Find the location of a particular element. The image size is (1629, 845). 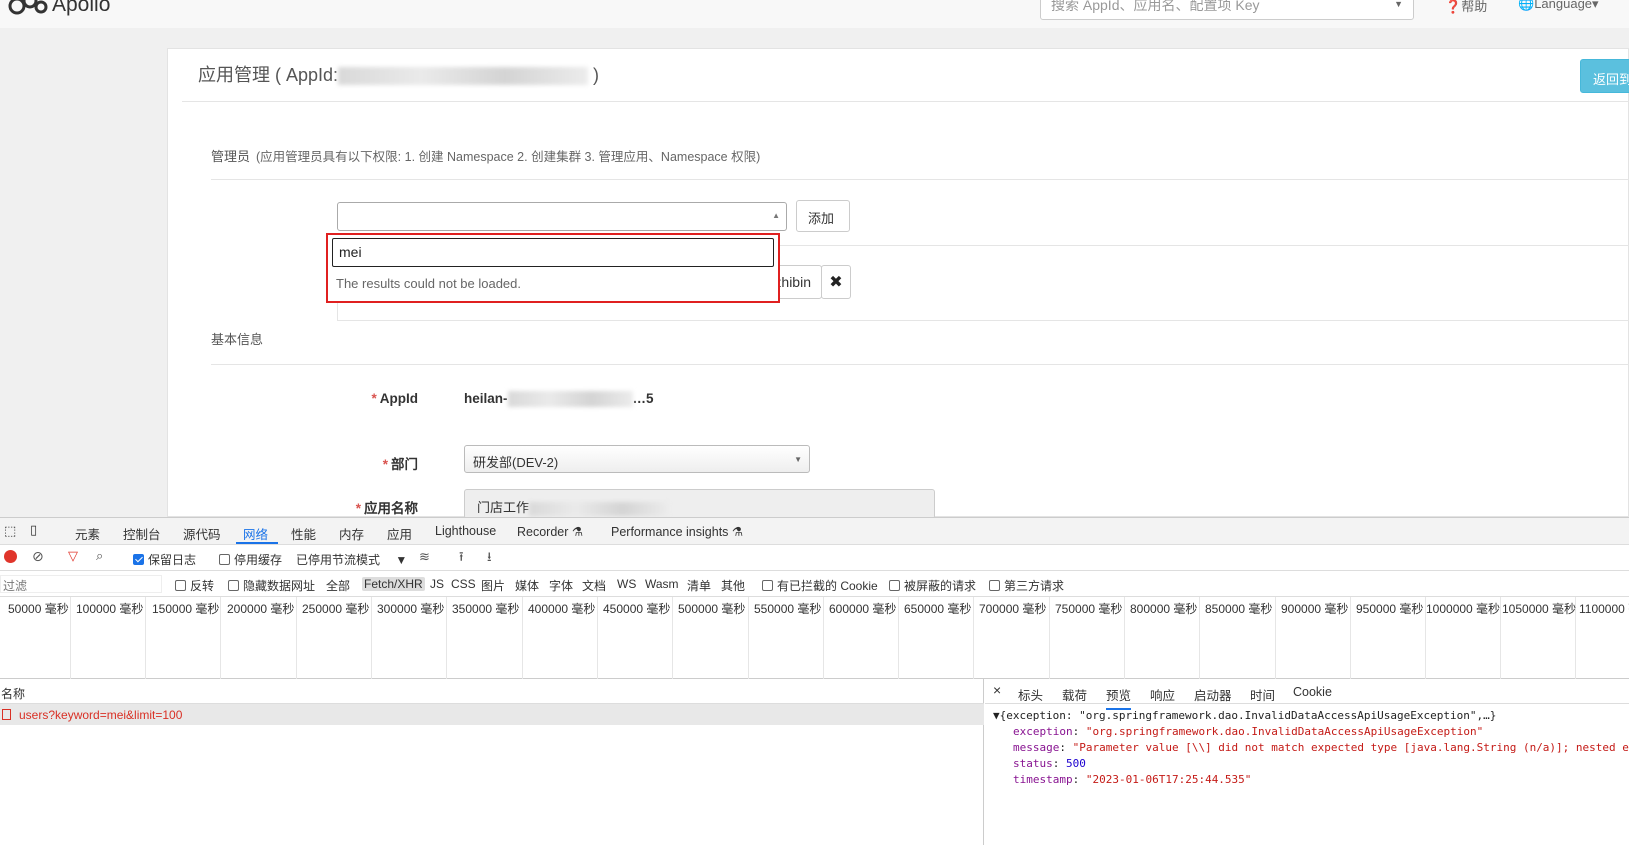

timeline-tick: 250000 毫秒 is located at coordinates (336, 609).